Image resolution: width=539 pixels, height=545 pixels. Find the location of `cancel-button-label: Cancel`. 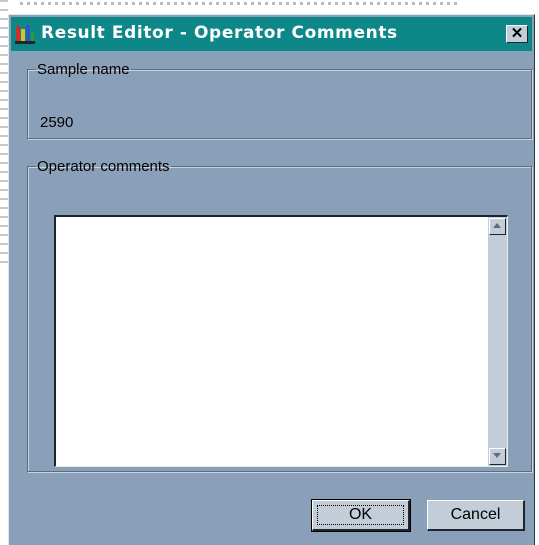

cancel-button-label: Cancel is located at coordinates (475, 514).